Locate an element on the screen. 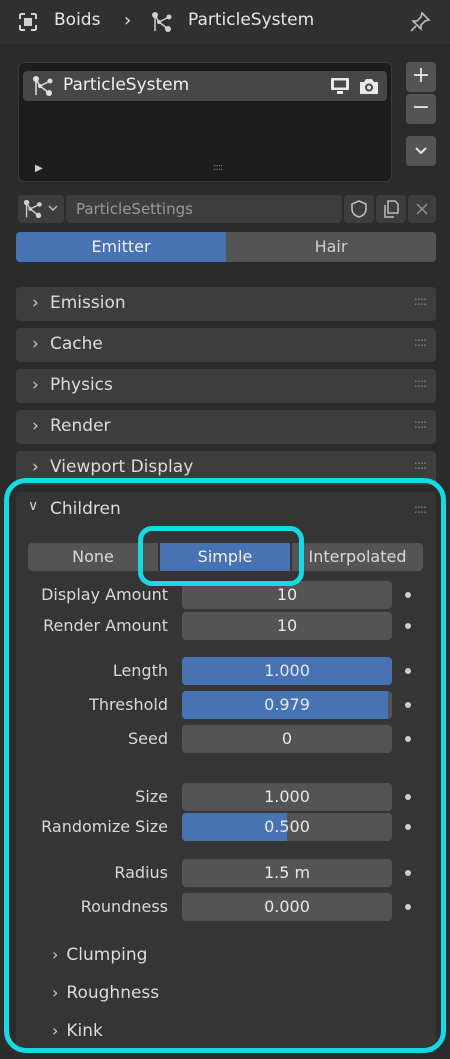  pin-icon is located at coordinates (420, 22).